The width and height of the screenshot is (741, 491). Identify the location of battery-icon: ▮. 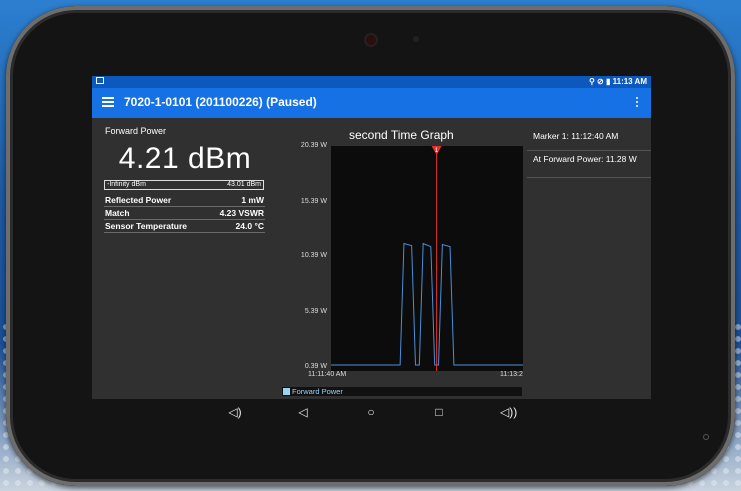
(608, 81).